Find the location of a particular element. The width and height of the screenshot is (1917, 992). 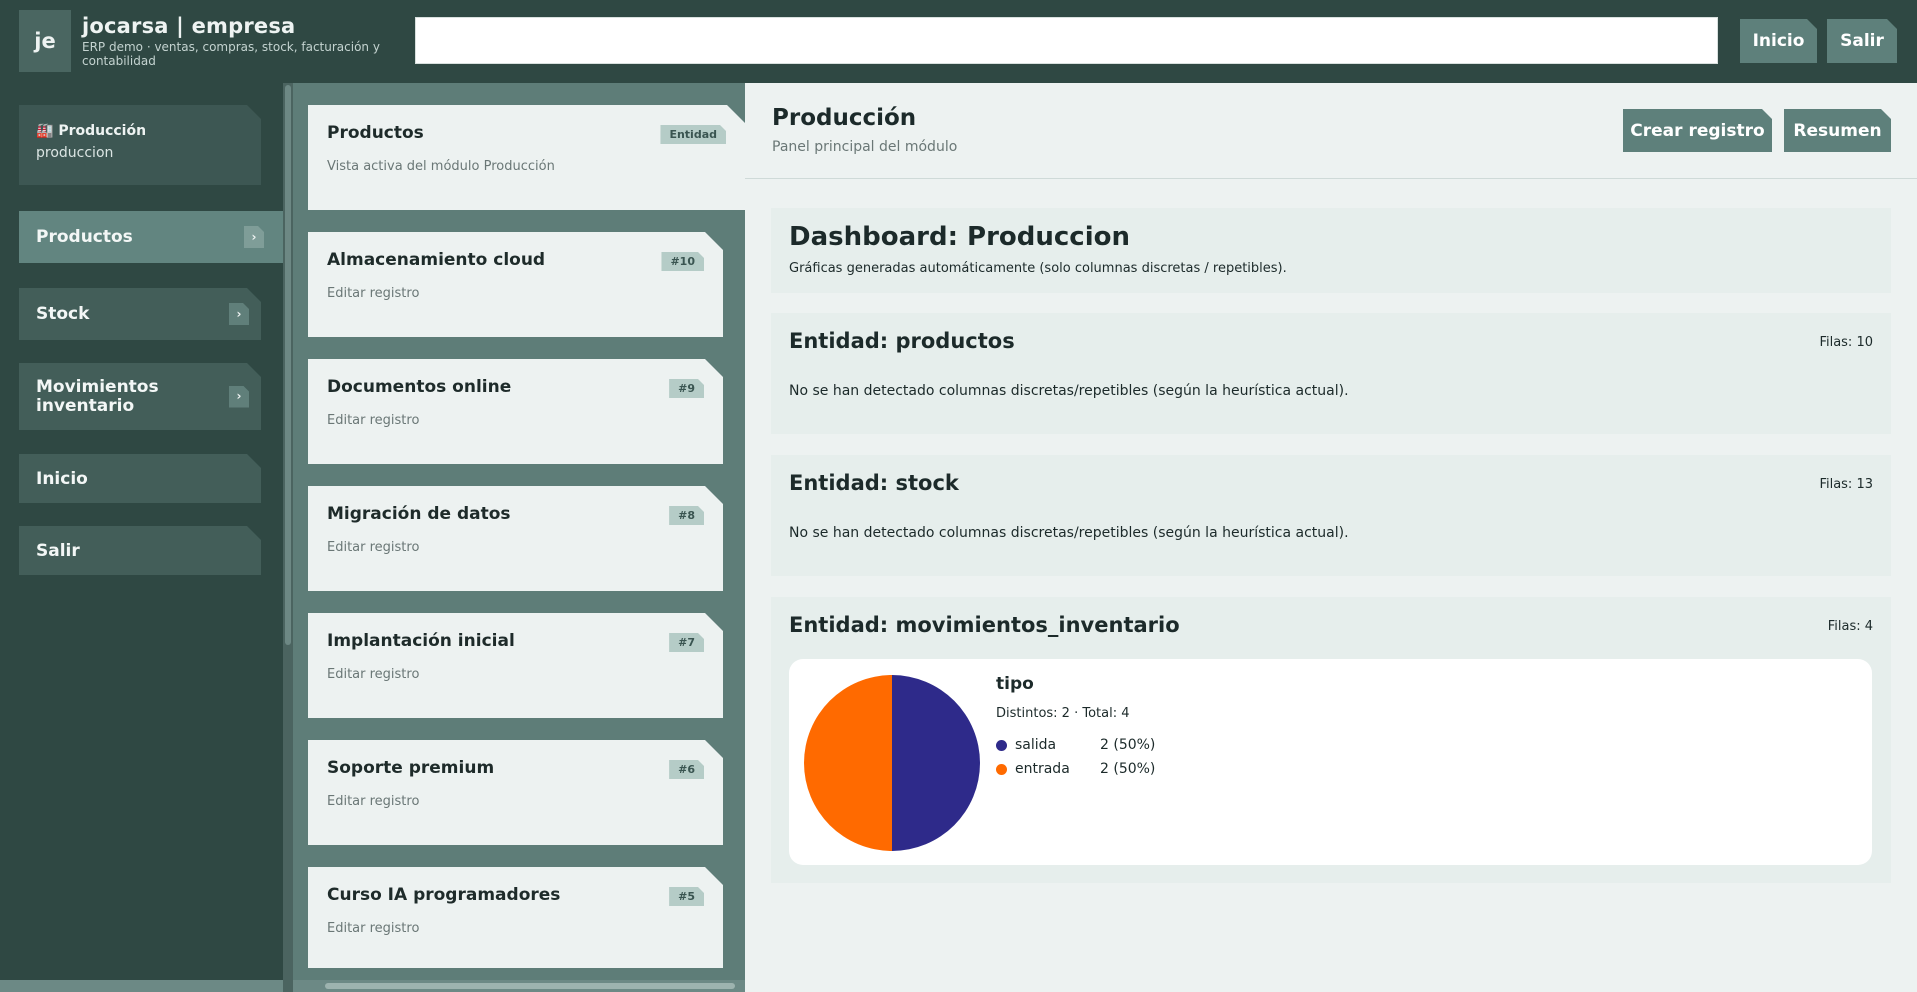

module-name: Producción is located at coordinates (102, 131).